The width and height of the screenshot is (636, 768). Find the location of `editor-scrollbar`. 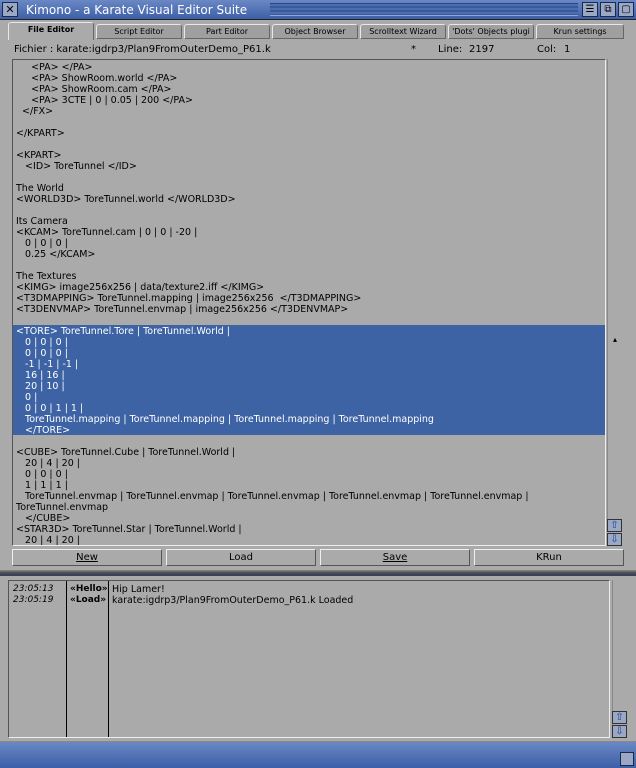

editor-scrollbar is located at coordinates (615, 289).